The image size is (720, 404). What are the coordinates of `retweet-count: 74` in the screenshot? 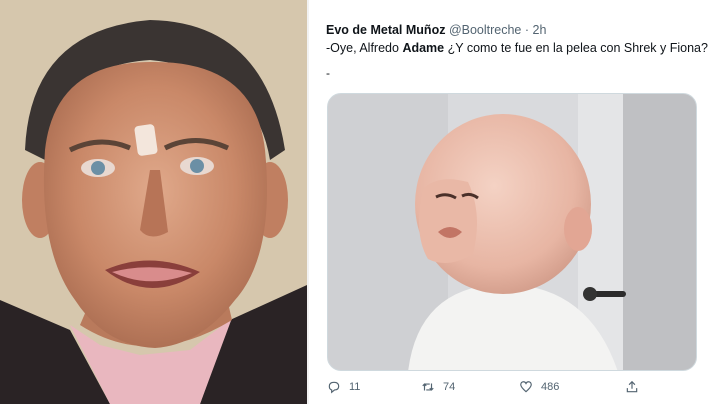 It's located at (449, 387).